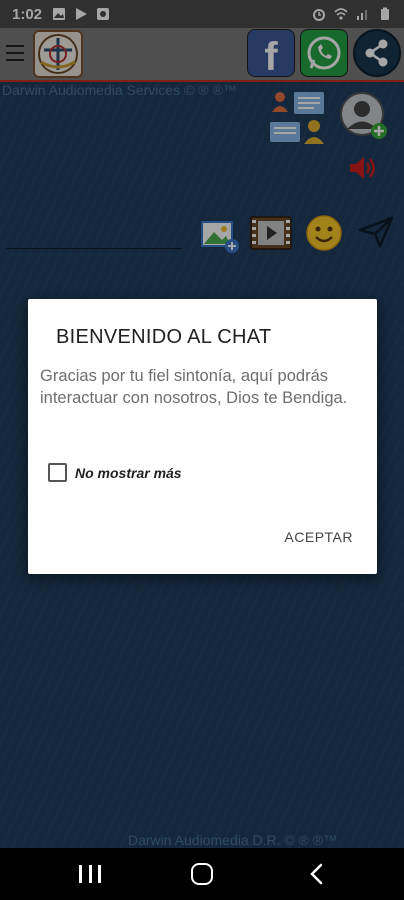 The image size is (404, 900). Describe the element at coordinates (128, 473) in the screenshot. I see `dont-show-again-label: No mostrar más` at that location.